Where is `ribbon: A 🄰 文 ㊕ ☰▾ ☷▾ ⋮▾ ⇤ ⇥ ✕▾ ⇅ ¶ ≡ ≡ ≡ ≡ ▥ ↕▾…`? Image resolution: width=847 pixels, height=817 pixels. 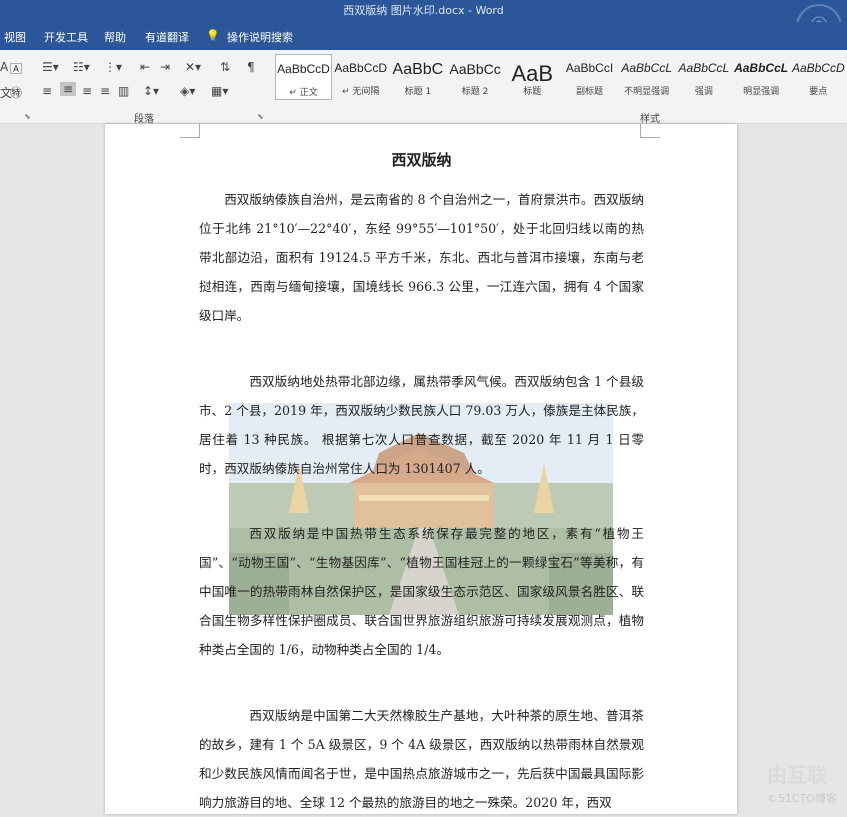 ribbon: A 🄰 文 ㊕ ☰▾ ☷▾ ⋮▾ ⇤ ⇥ ✕▾ ⇅ ¶ ≡ ≡ ≡ ≡ ▥ ↕▾… is located at coordinates (423, 87).